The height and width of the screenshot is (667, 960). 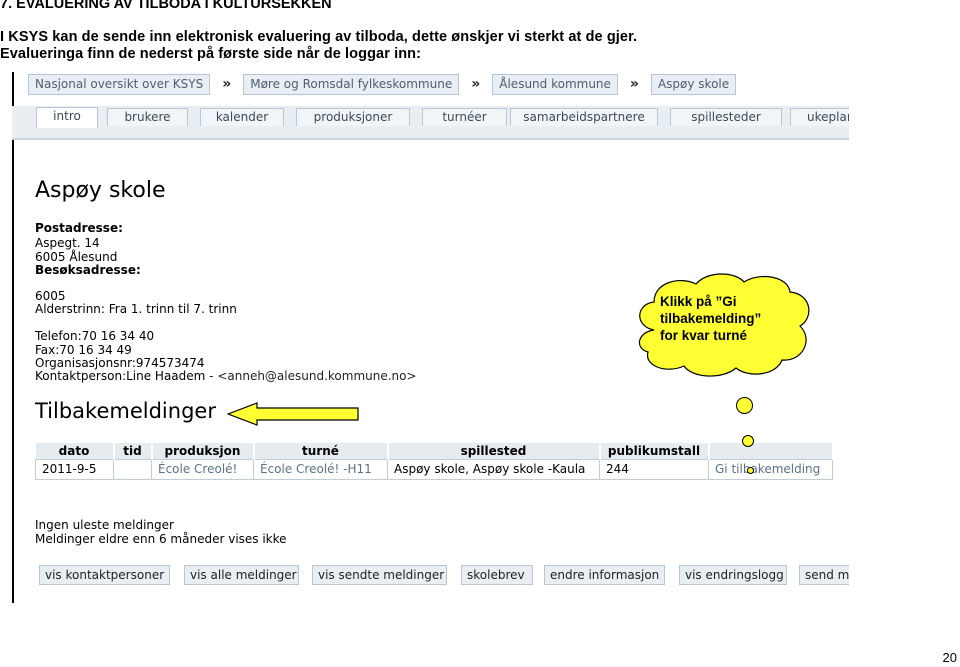 I want to click on col-publikumstall: publikumstall, so click(x=654, y=451).